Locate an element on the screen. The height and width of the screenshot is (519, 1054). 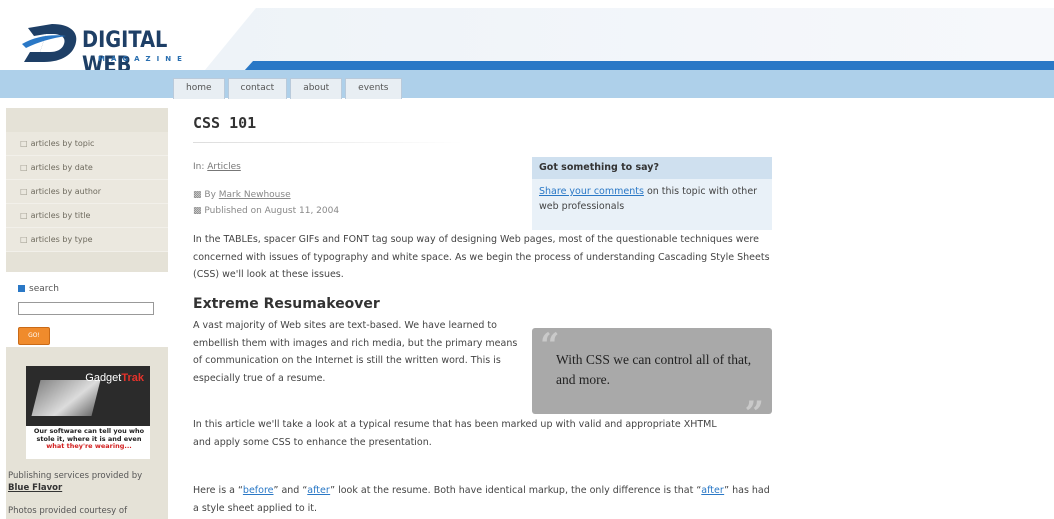
after-link: after is located at coordinates (318, 490).